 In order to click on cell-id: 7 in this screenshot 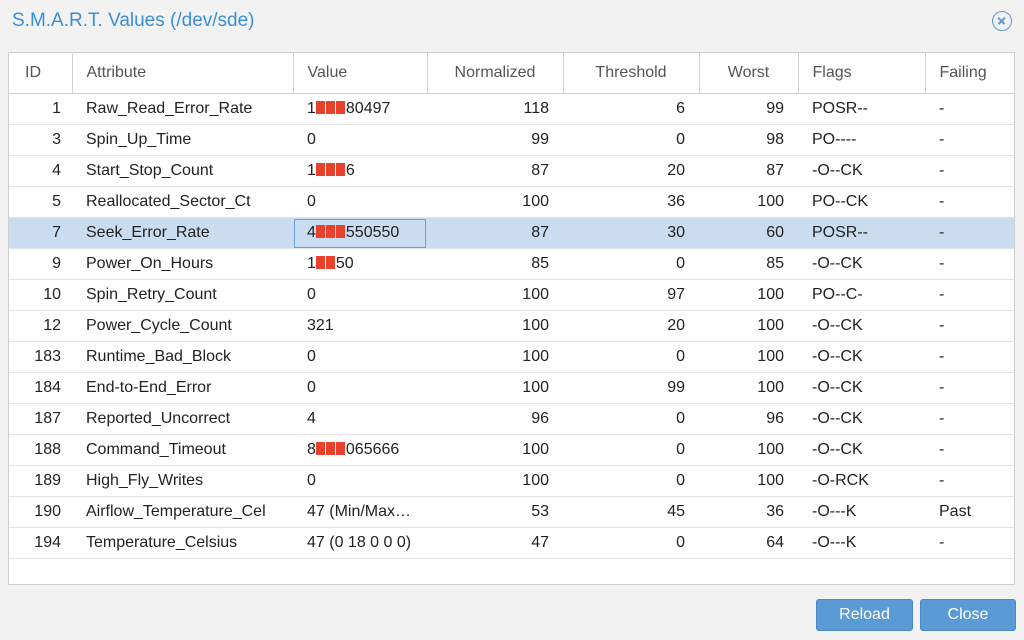, I will do `click(40, 233)`.